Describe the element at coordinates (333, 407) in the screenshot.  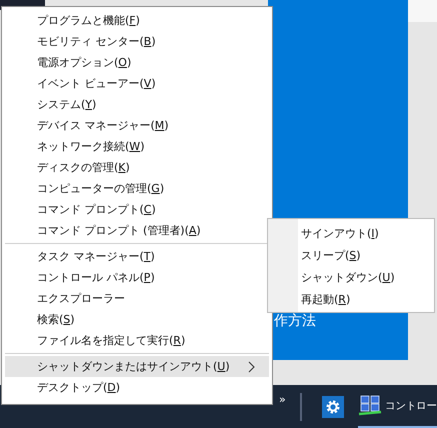
I see `settings-icon` at that location.